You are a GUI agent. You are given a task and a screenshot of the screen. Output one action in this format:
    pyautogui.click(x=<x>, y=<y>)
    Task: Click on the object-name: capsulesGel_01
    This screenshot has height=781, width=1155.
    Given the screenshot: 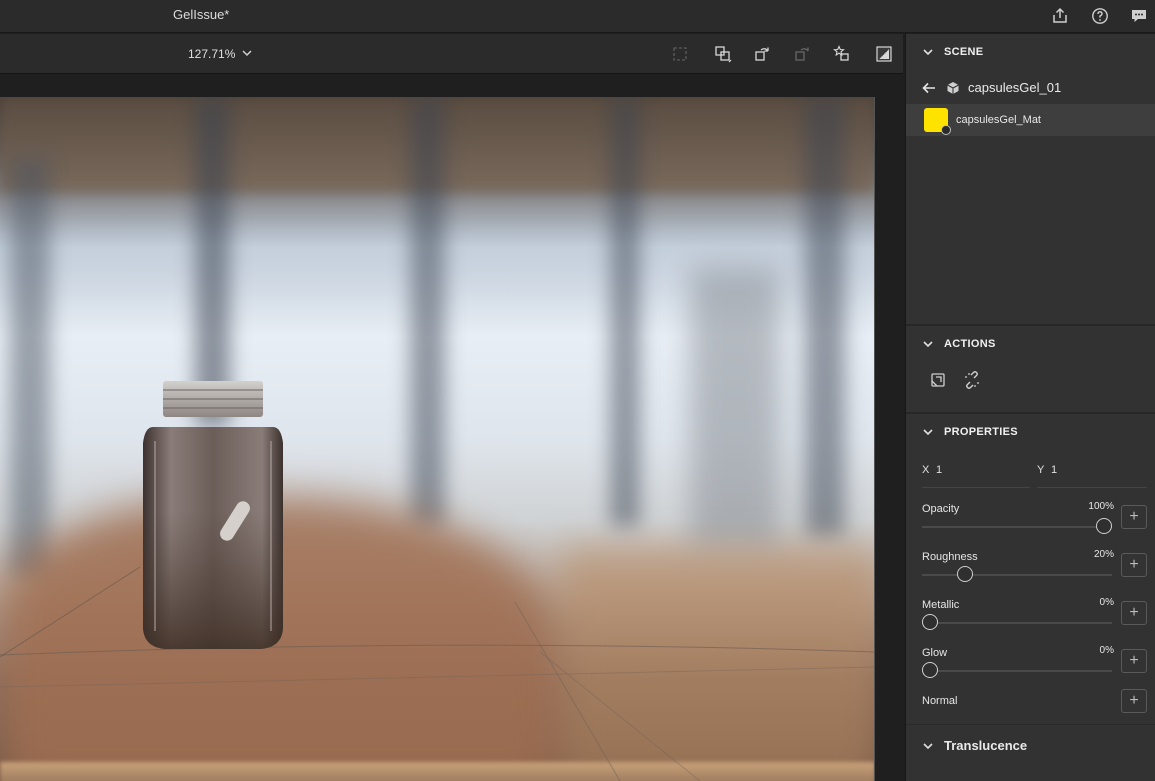 What is the action you would take?
    pyautogui.click(x=1015, y=87)
    